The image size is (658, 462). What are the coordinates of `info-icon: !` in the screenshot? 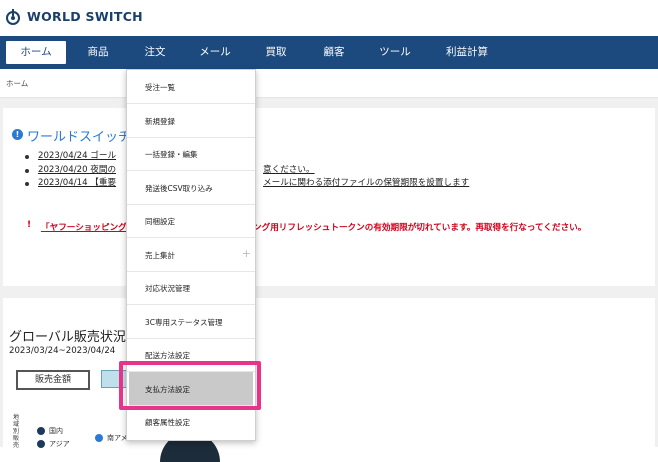 It's located at (17, 134).